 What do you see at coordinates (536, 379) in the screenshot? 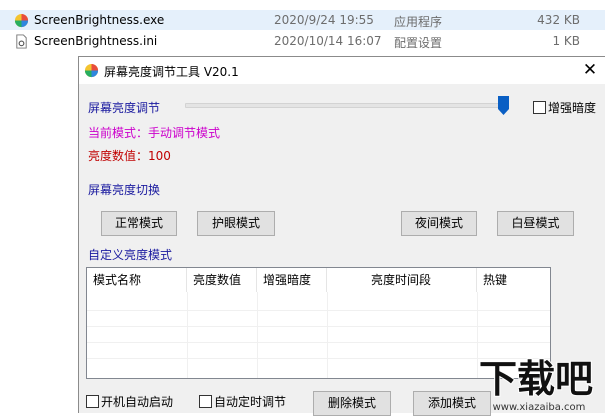
I see `watermark-text: 下载吧` at bounding box center [536, 379].